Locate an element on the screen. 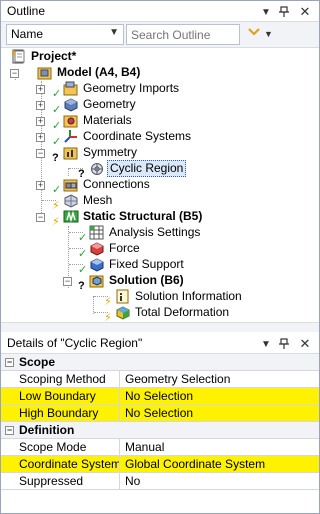  property-row: Scope Mode Manual is located at coordinates (160, 447).